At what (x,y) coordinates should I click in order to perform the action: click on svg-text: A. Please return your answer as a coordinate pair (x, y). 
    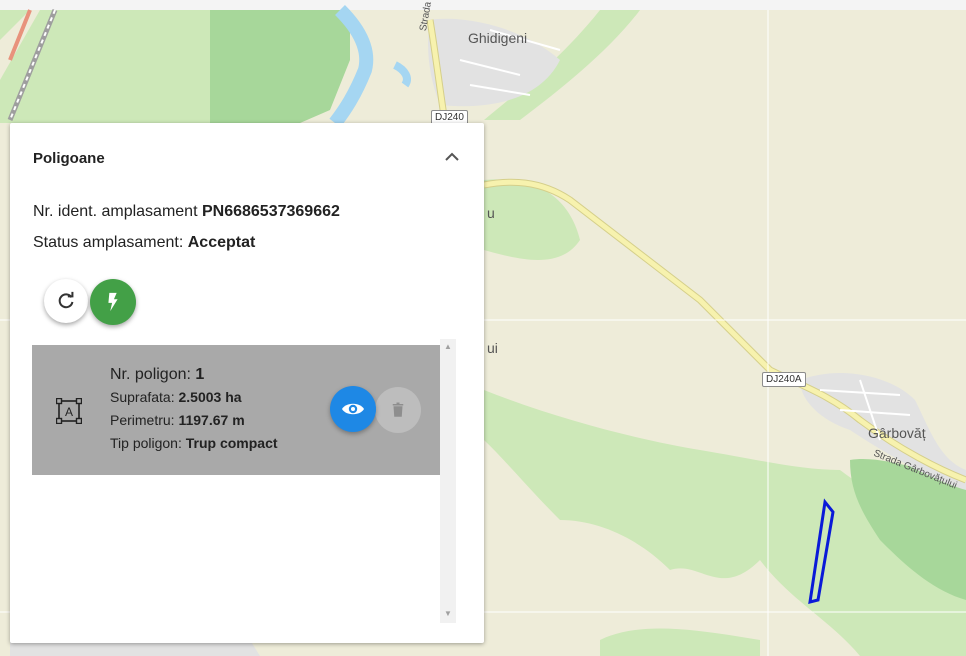
    Looking at the image, I should click on (69, 412).